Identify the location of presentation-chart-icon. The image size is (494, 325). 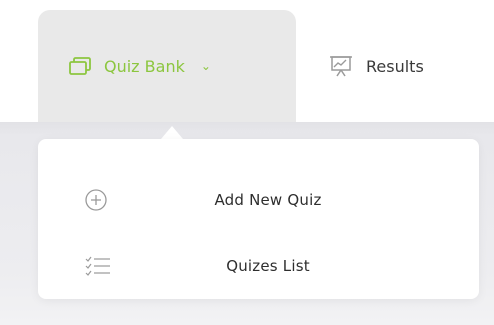
(341, 66).